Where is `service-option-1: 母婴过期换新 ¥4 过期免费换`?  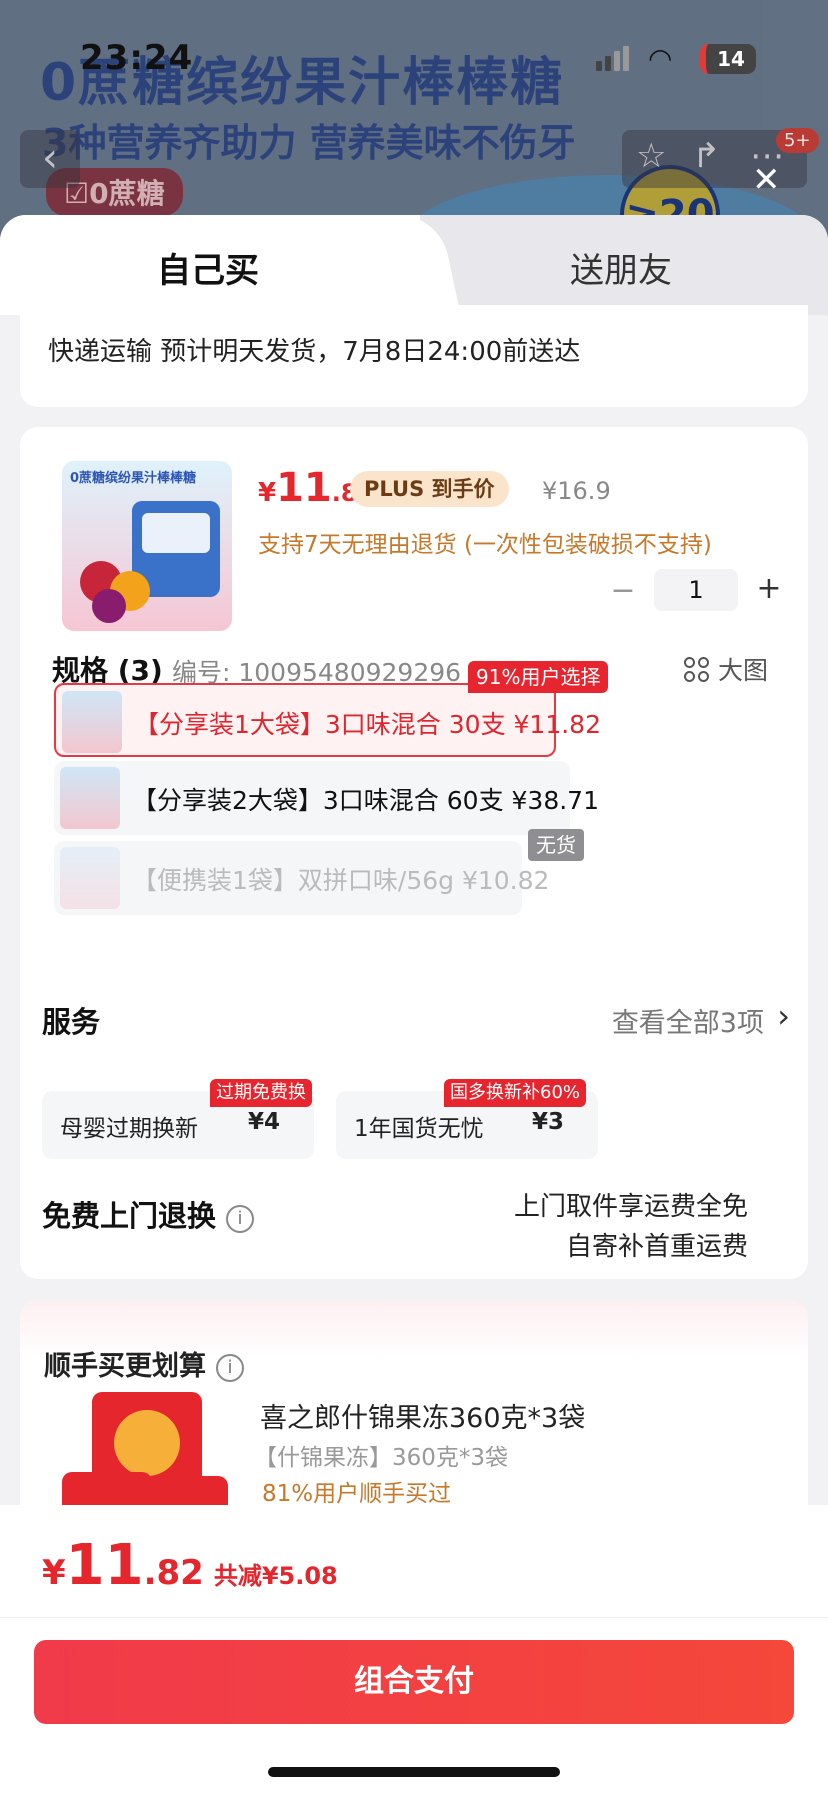
service-option-1: 母婴过期换新 ¥4 过期免费换 is located at coordinates (178, 1119).